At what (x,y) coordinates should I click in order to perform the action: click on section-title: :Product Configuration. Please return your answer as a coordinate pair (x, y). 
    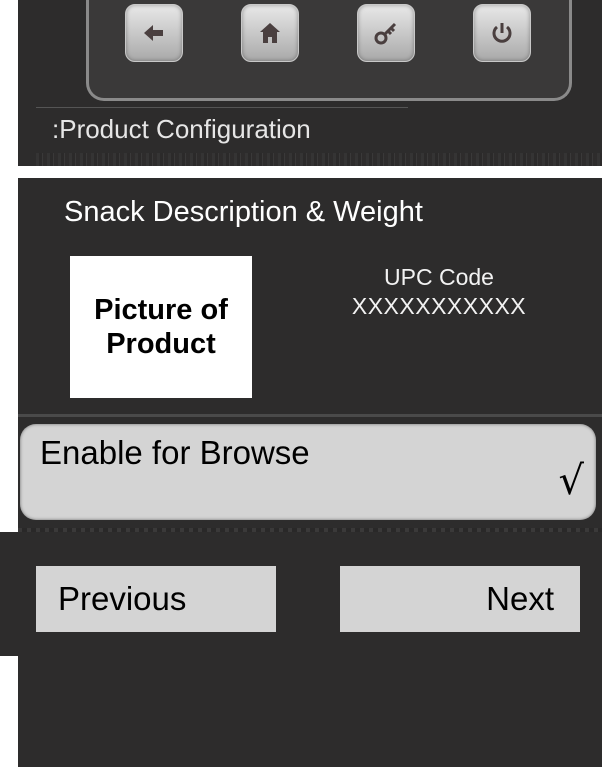
    Looking at the image, I should click on (181, 129).